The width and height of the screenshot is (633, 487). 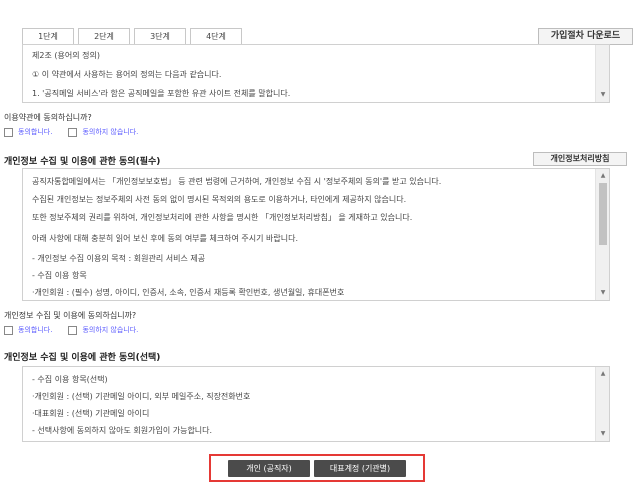 What do you see at coordinates (602, 73) in the screenshot?
I see `terms-scrollbar: ▼` at bounding box center [602, 73].